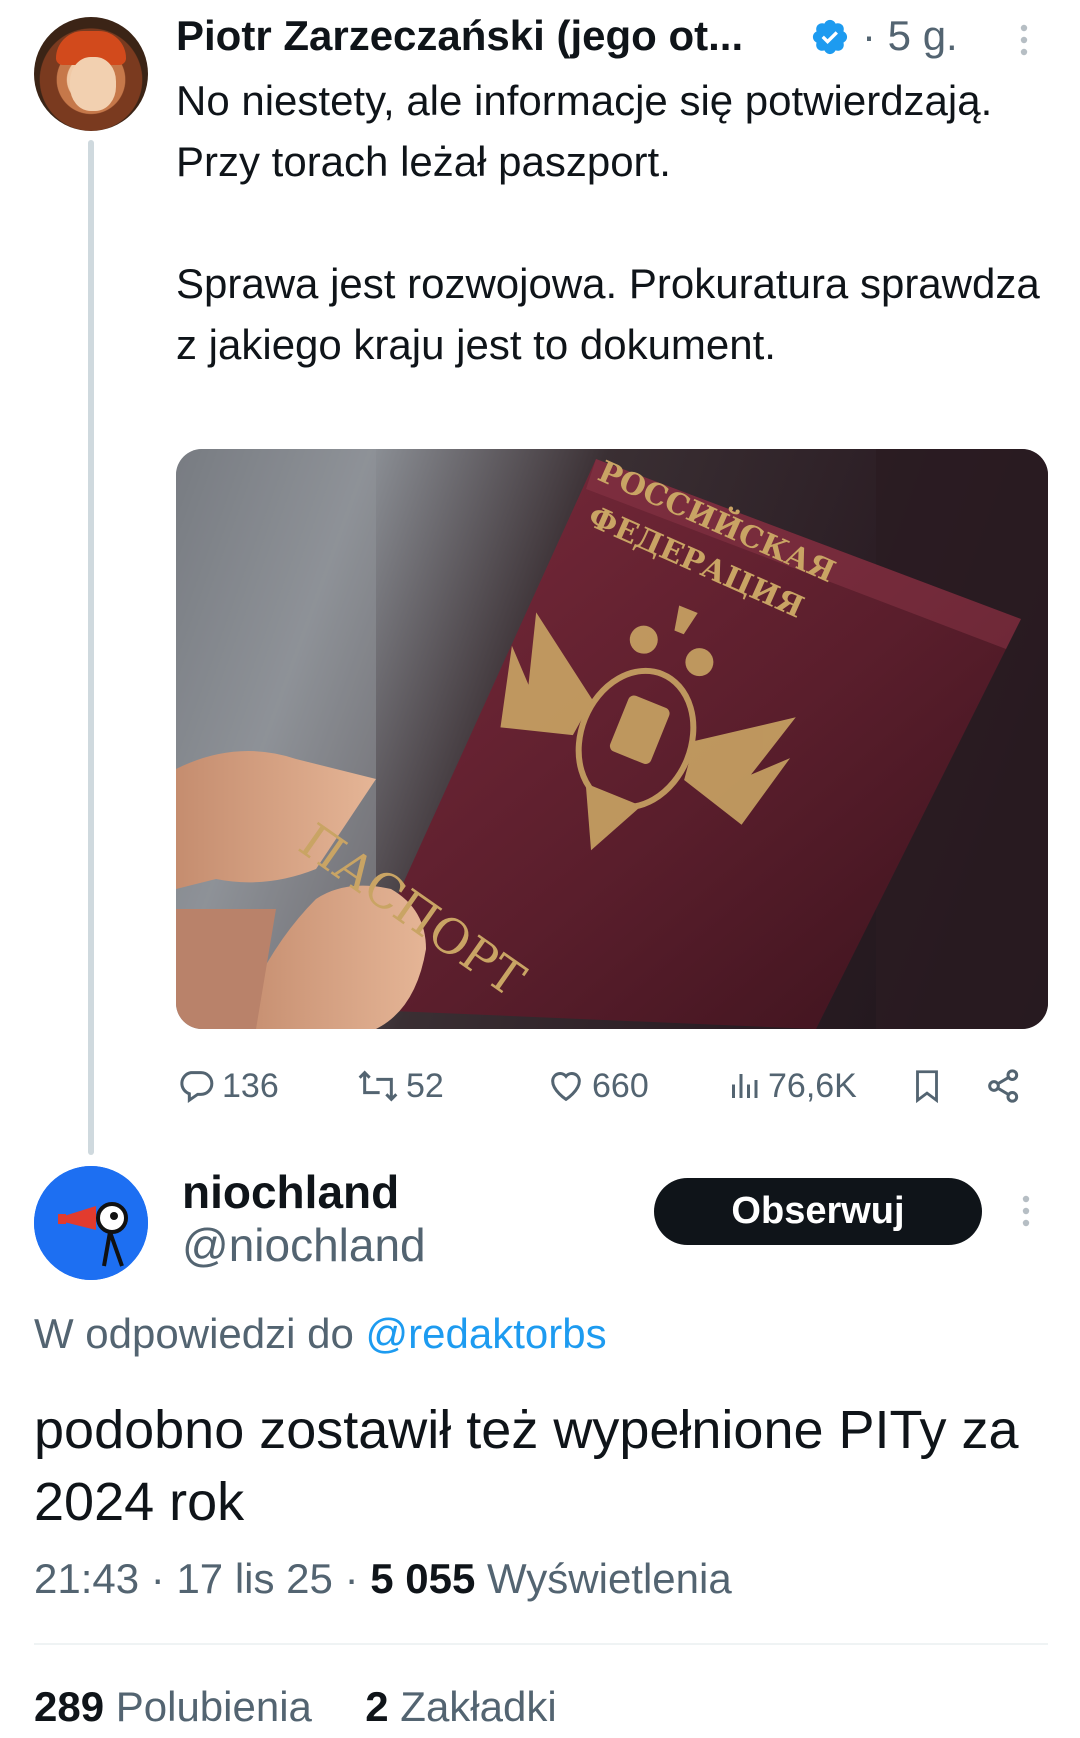  I want to click on reply-to-label: W odpowiedzi do, so click(194, 1333).